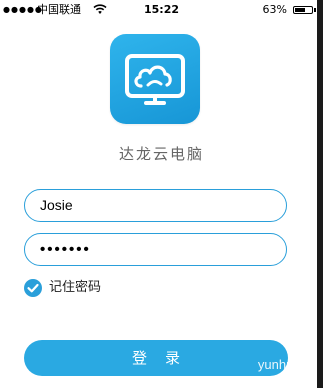  I want to click on username-input, so click(155, 205).